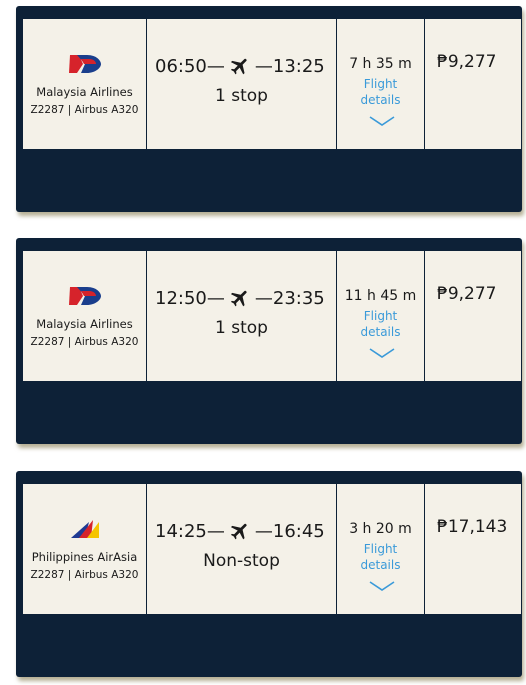 This screenshot has height=685, width=526. I want to click on schedule-column: 06:50 — — 13:25 1 stop, so click(242, 84).